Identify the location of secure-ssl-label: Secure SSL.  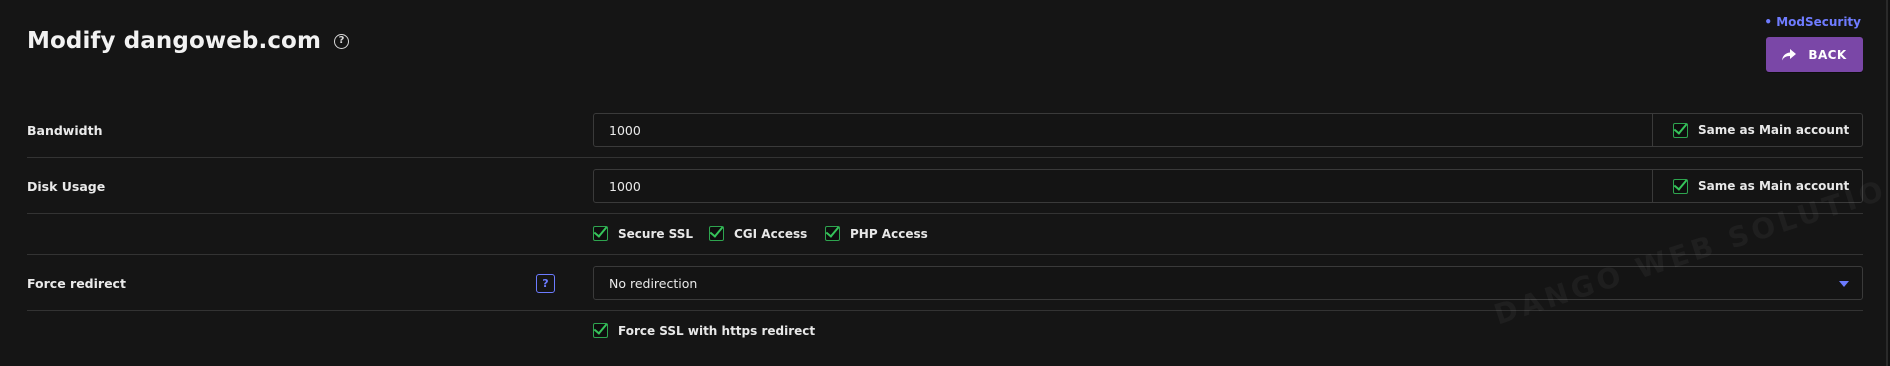
(656, 233).